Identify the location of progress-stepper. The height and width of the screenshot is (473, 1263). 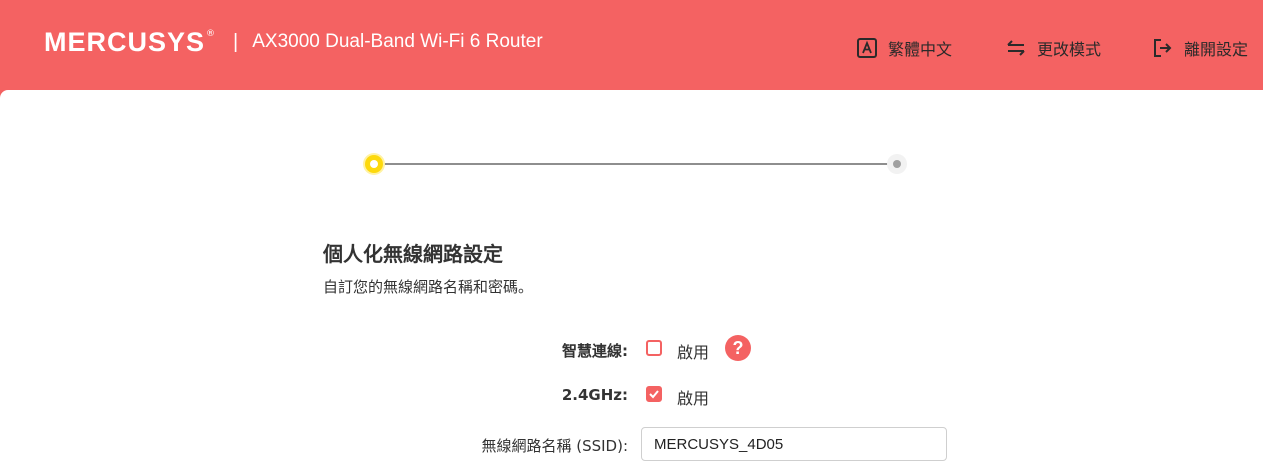
(636, 164).